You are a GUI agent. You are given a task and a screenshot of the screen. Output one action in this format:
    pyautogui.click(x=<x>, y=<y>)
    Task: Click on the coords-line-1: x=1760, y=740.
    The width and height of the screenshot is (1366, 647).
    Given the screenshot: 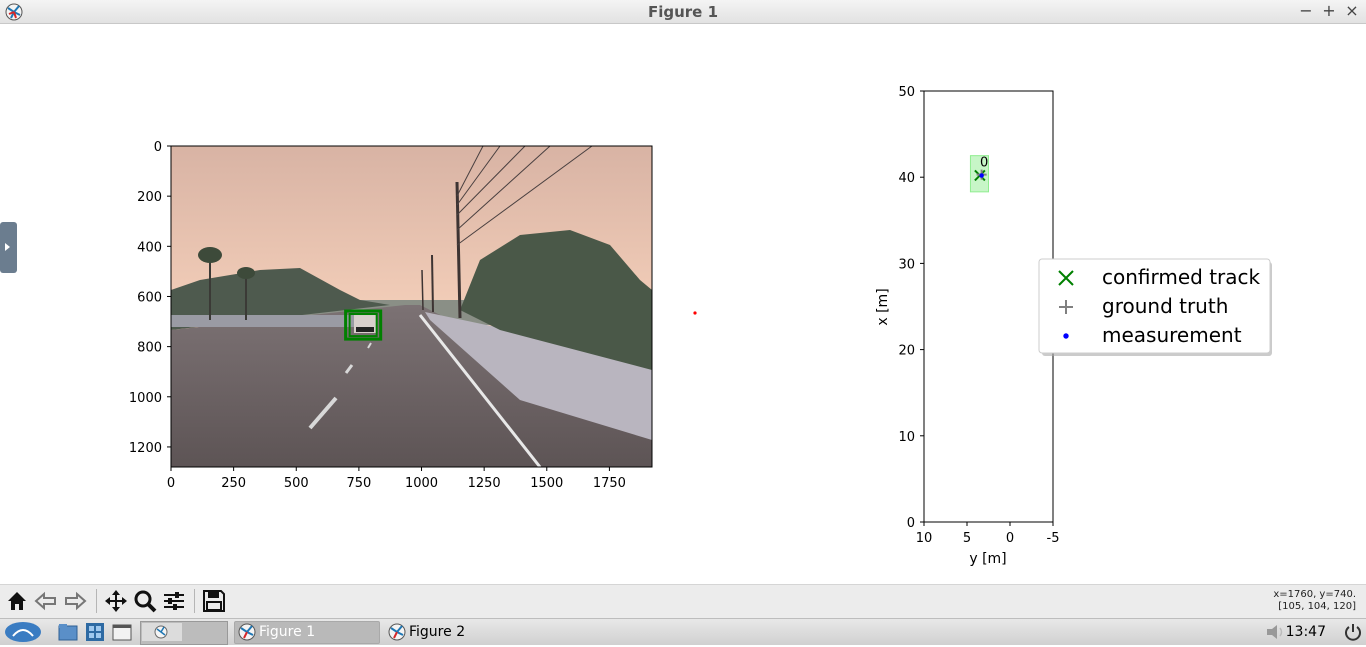 What is the action you would take?
    pyautogui.click(x=1314, y=594)
    